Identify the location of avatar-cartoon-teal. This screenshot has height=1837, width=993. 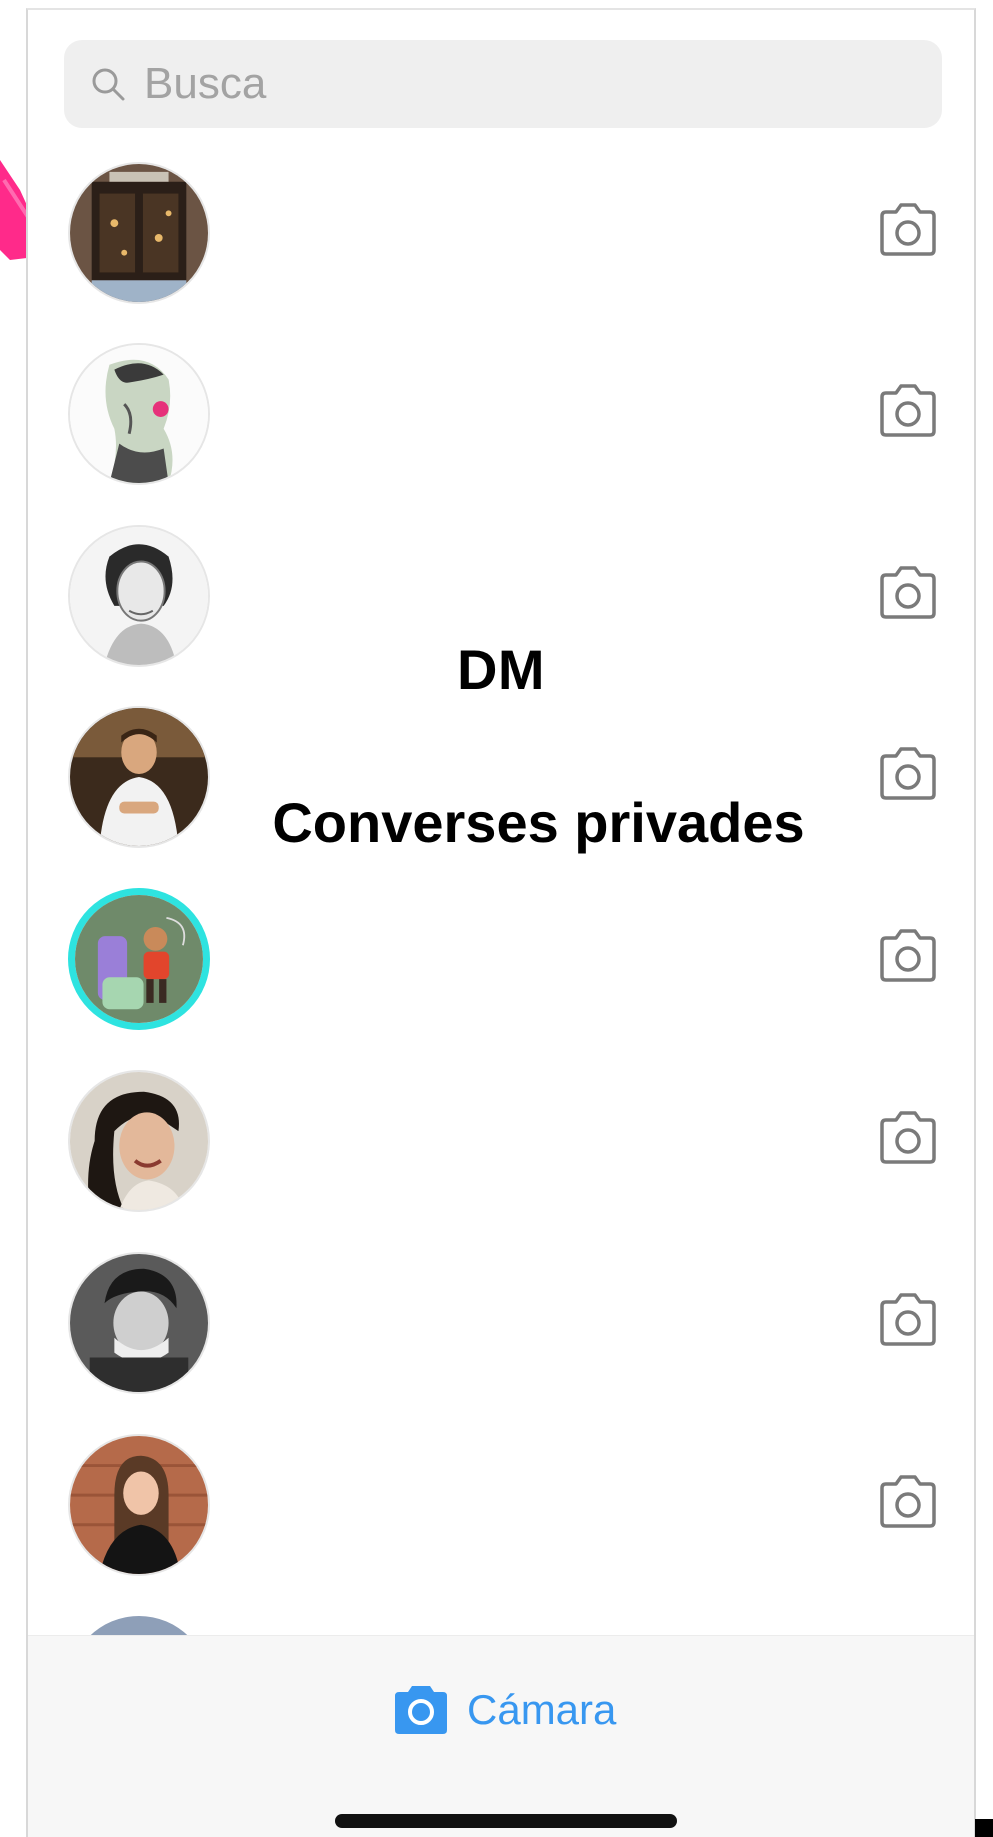
(139, 959).